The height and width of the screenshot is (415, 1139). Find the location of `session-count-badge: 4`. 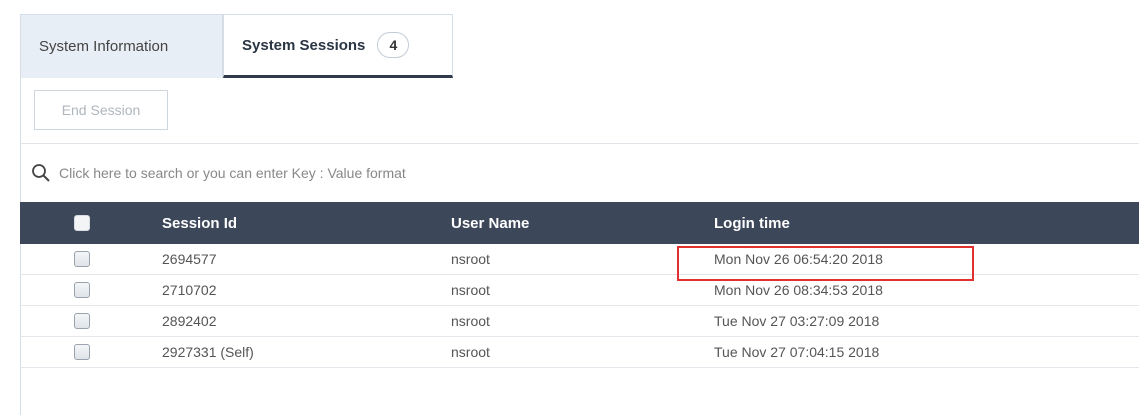

session-count-badge: 4 is located at coordinates (393, 45).